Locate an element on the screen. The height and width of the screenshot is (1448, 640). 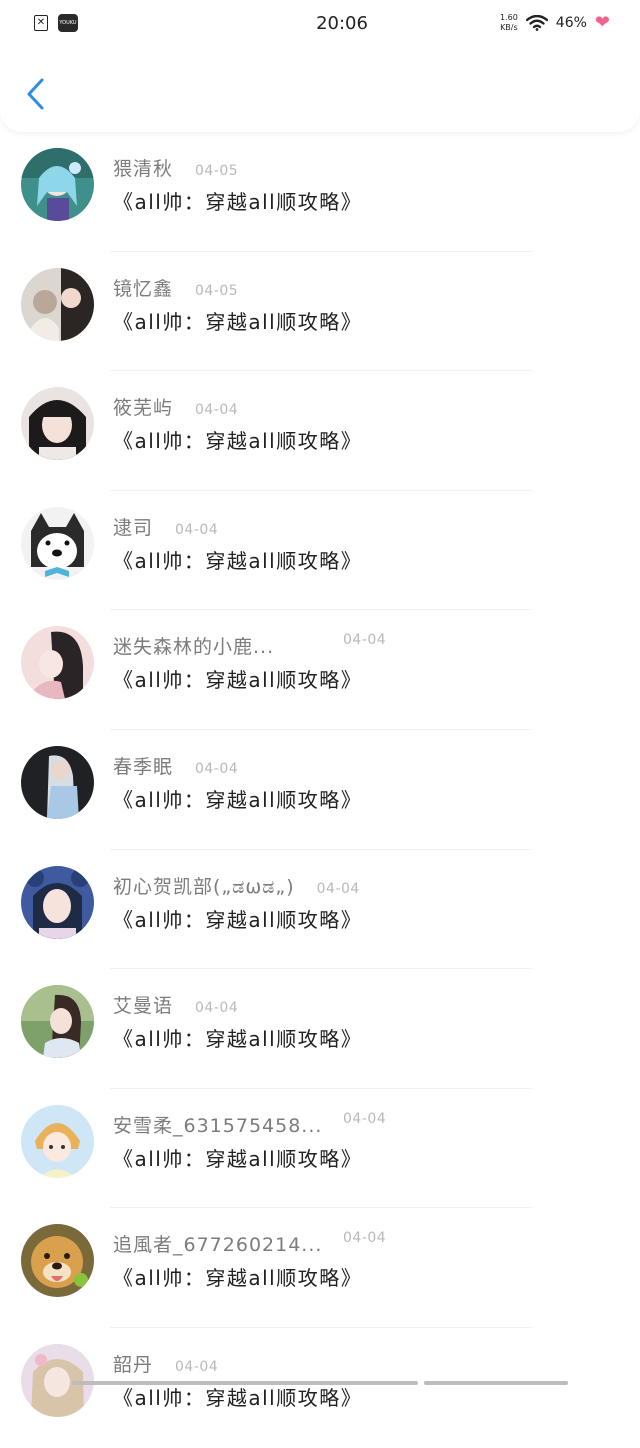
item-text: 春季眠 04-04 《all帅：穿越all顺攻略》 is located at coordinates (353, 782).